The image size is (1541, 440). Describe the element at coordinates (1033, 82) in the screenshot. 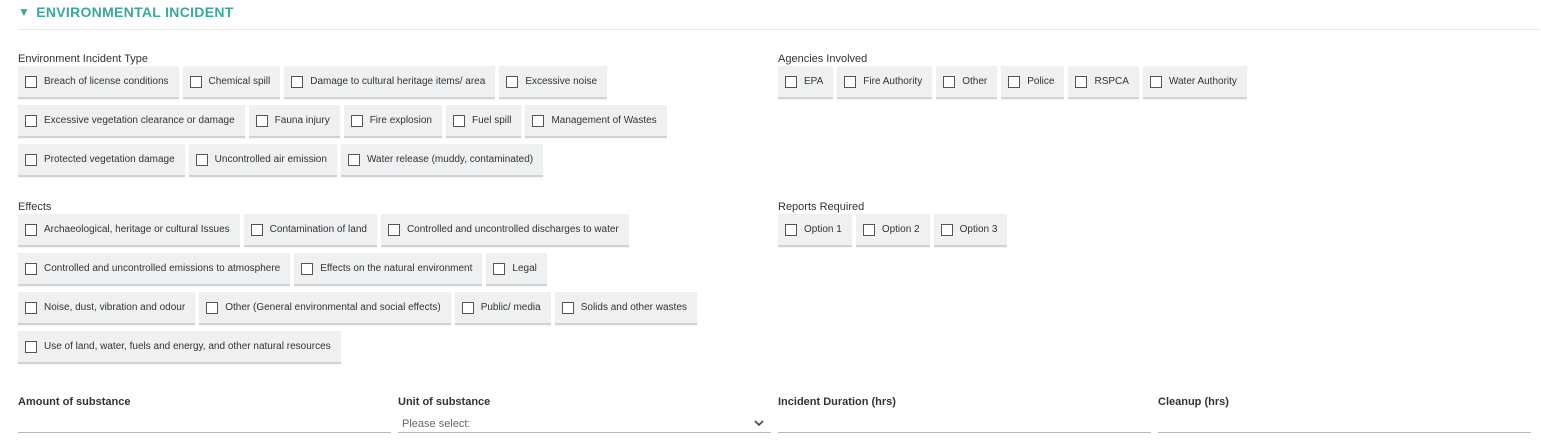

I see `agency-option-police: Police` at that location.